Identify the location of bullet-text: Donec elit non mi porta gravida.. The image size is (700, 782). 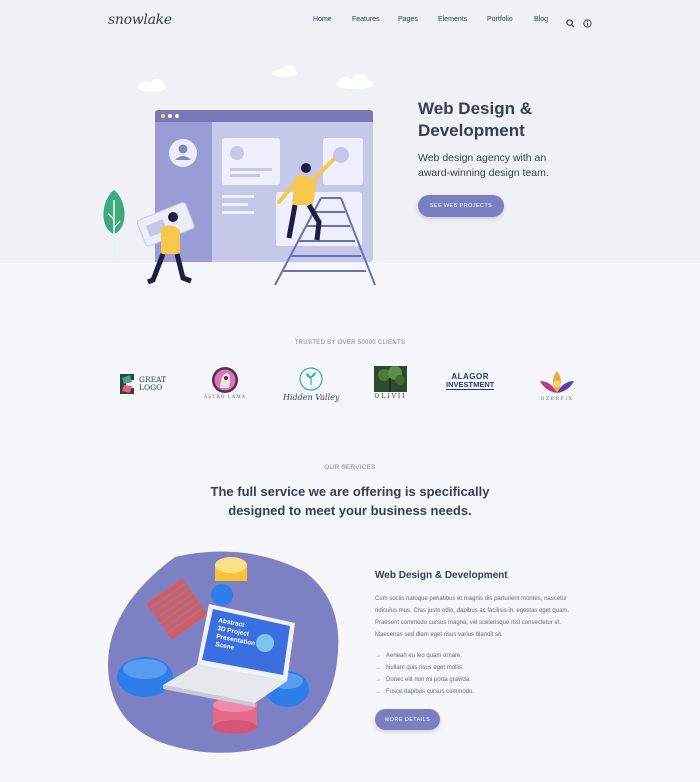
(428, 680).